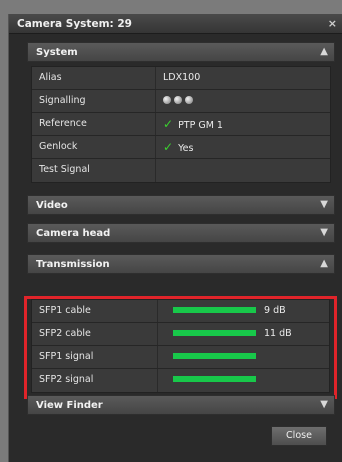  What do you see at coordinates (69, 405) in the screenshot?
I see `section-label-view-finder: View Finder` at bounding box center [69, 405].